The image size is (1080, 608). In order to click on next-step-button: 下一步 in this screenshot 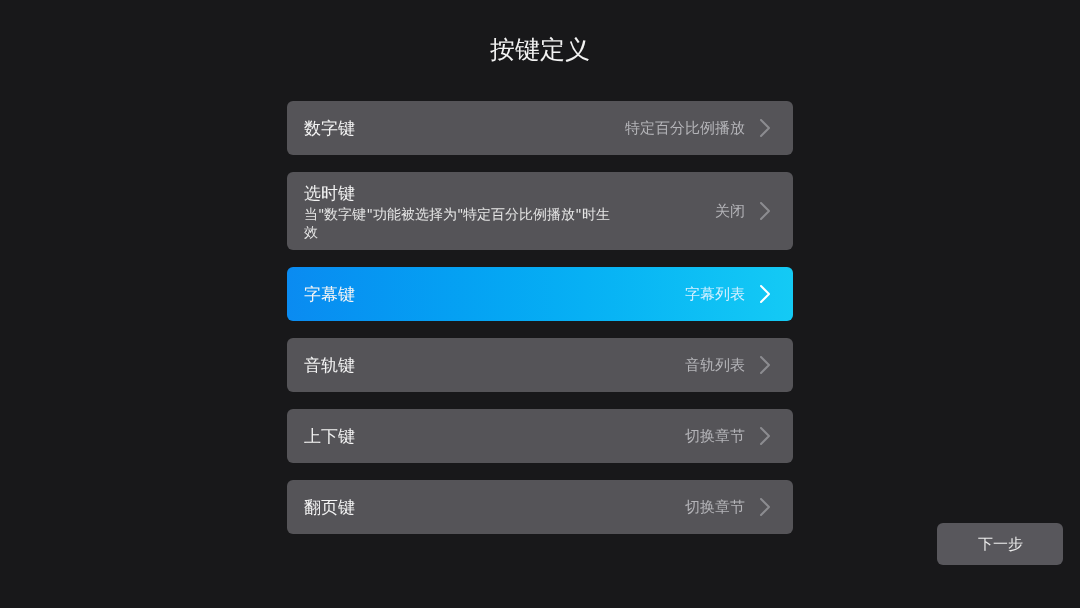, I will do `click(1000, 544)`.